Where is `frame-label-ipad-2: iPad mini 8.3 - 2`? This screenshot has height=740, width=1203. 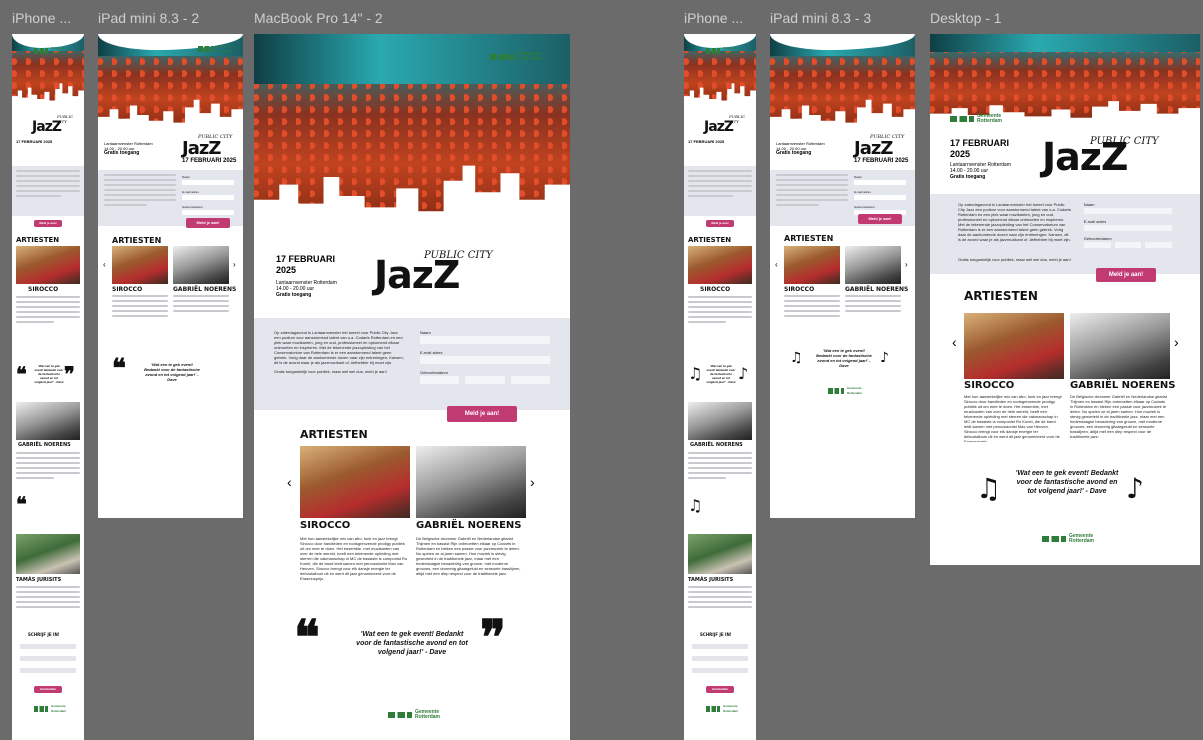 frame-label-ipad-2: iPad mini 8.3 - 2 is located at coordinates (170, 18).